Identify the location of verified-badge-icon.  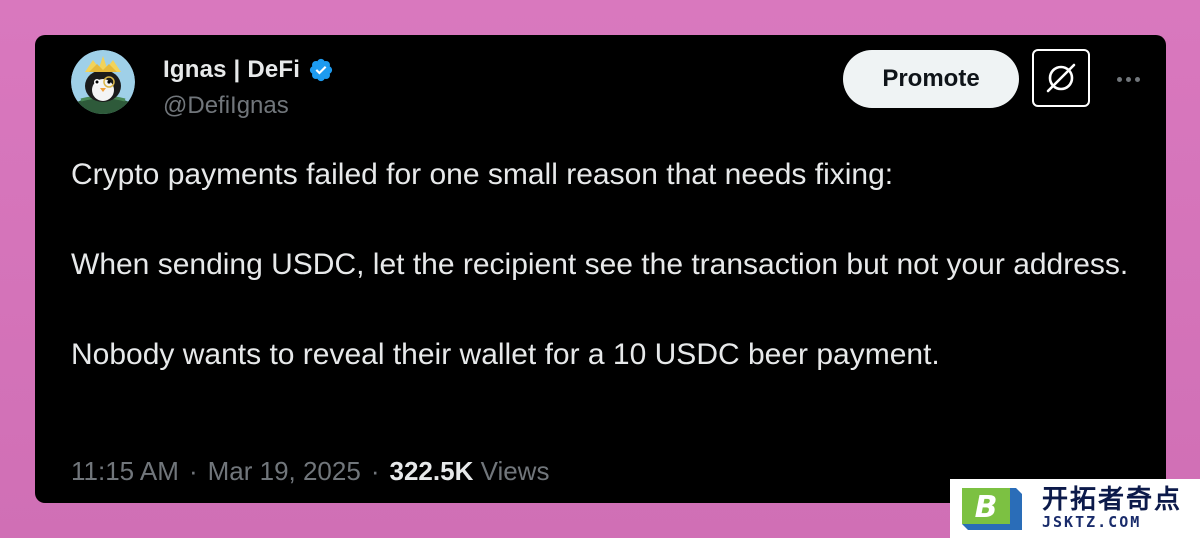
(321, 70).